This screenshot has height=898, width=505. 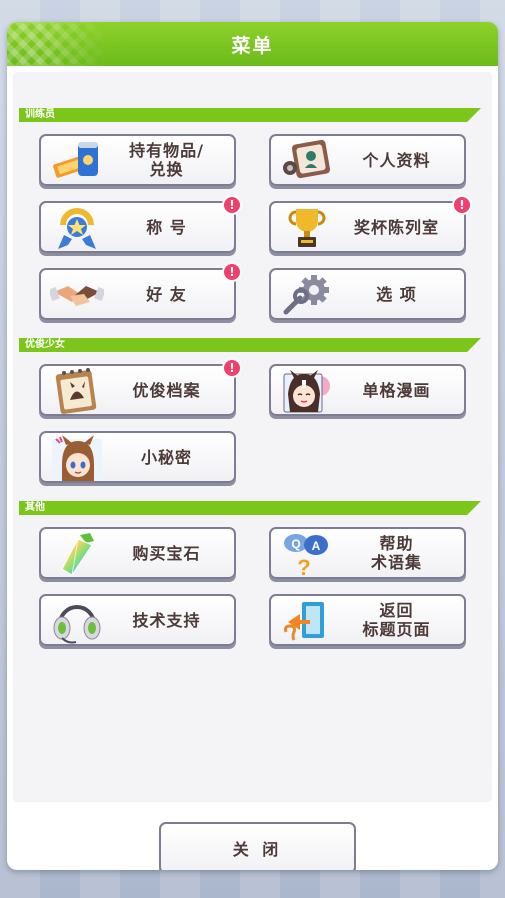 I want to click on buy-gems-button: 购买宝石, so click(x=137, y=553).